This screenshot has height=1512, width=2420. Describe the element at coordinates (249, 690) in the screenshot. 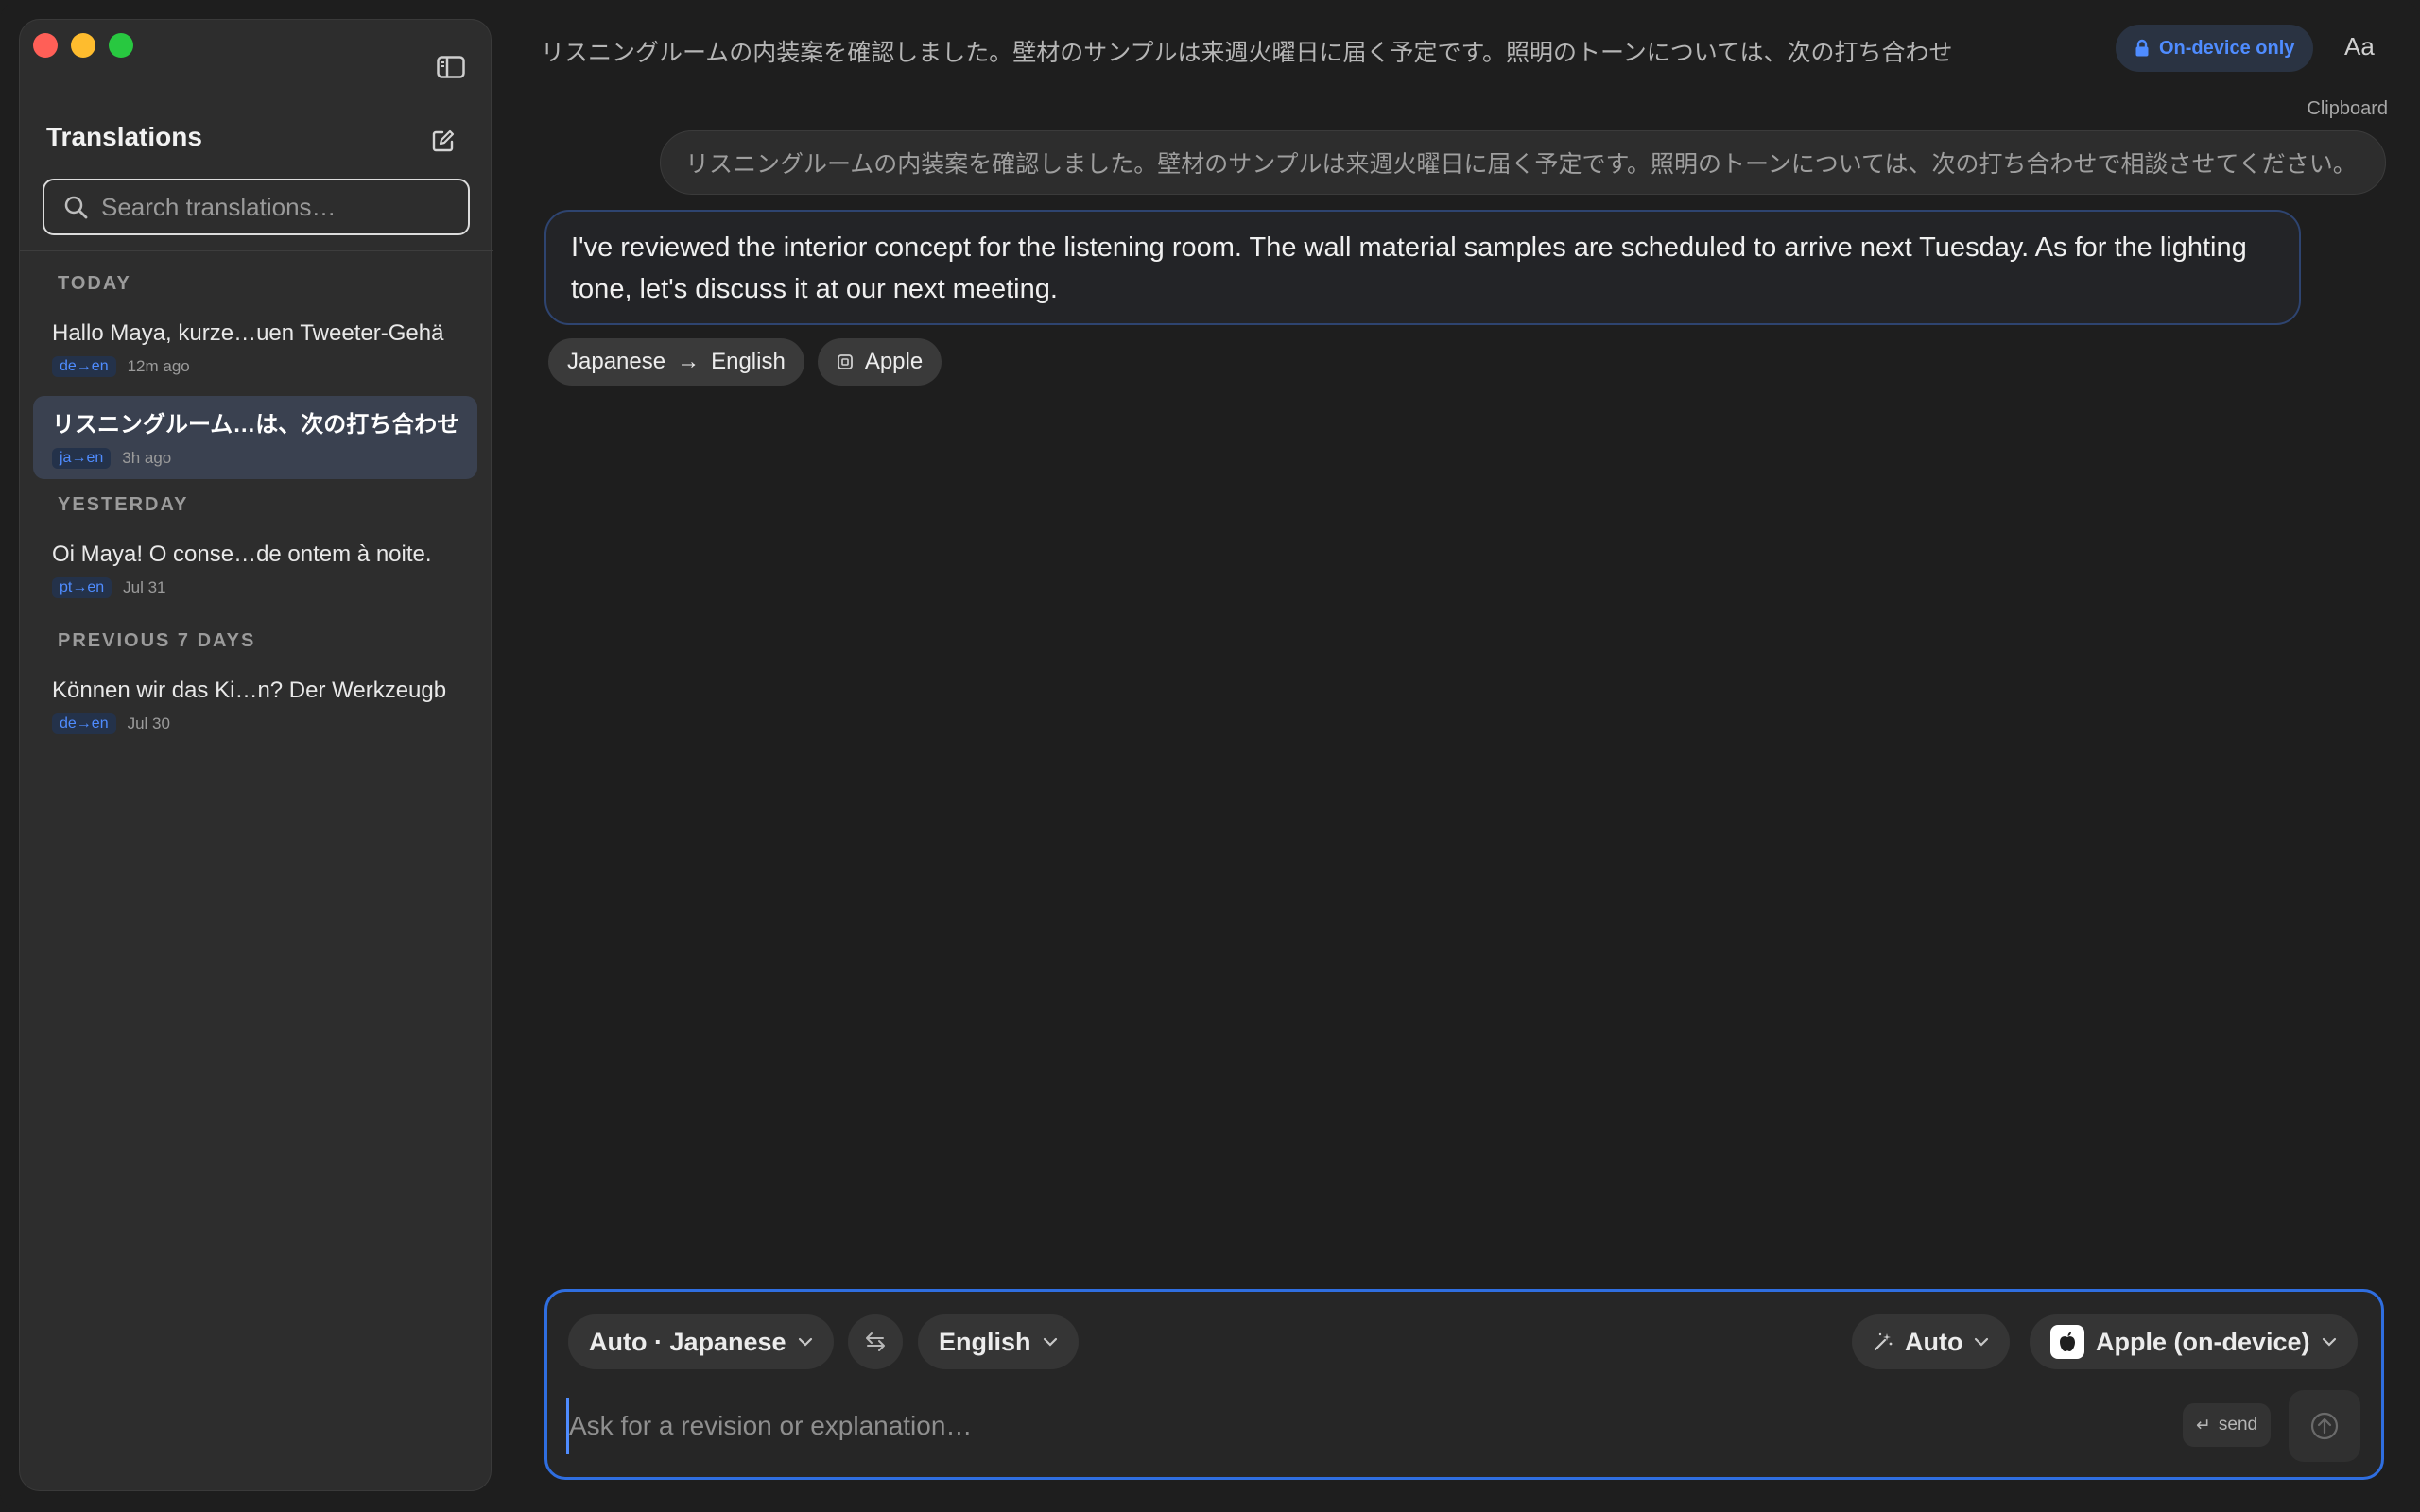

I see `history-item-title: Können wir das Ki…n? Der Werkzeugb` at that location.